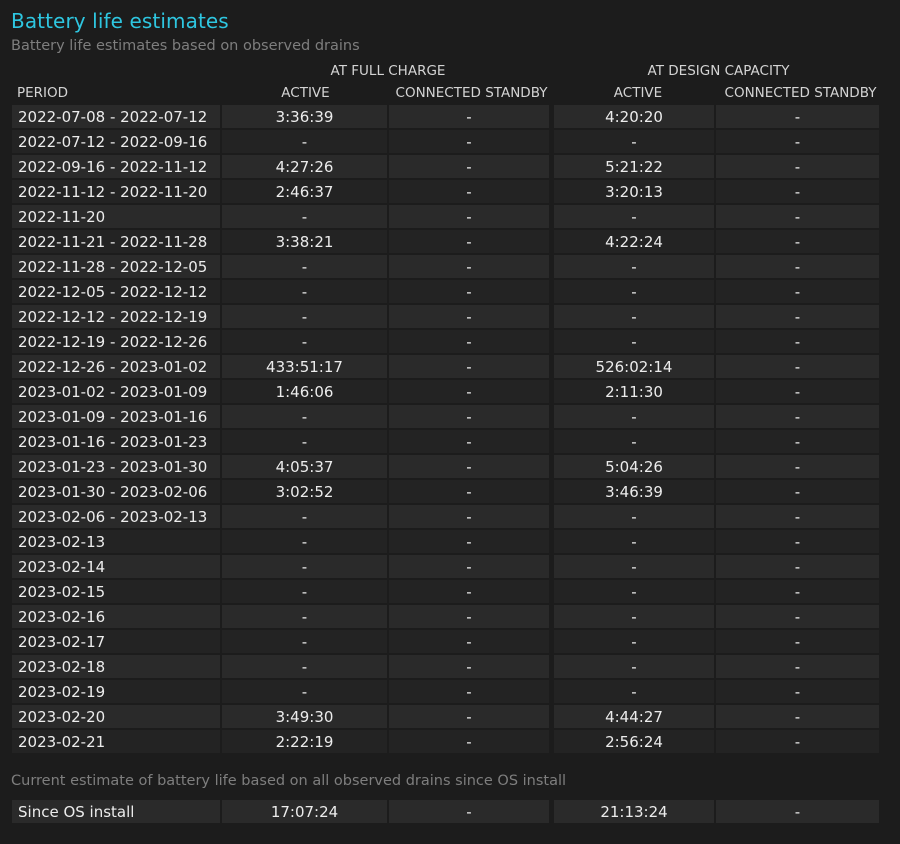 The image size is (900, 844). I want to click on period-cell: Since OS install, so click(117, 812).